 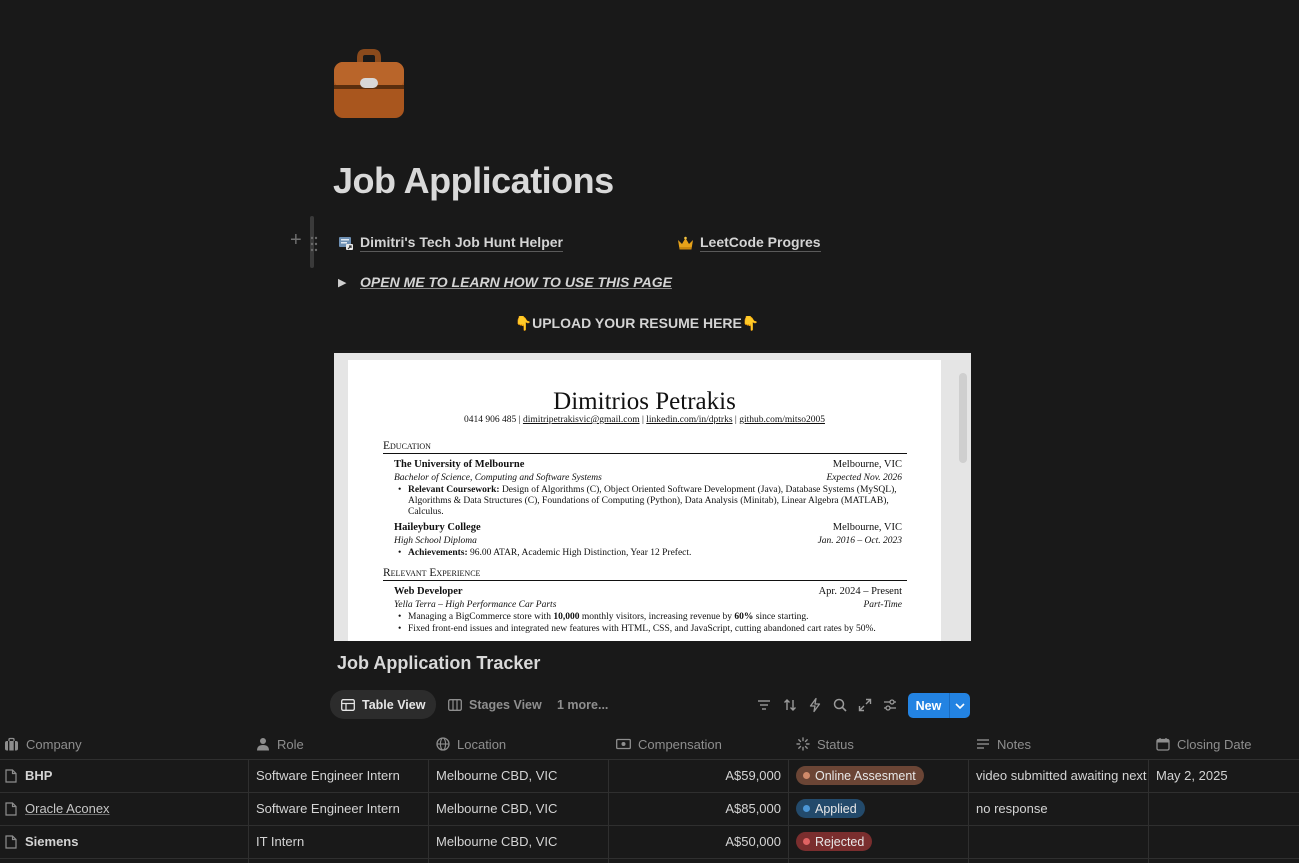 What do you see at coordinates (760, 243) in the screenshot?
I see `link-label: LeetCode Progres` at bounding box center [760, 243].